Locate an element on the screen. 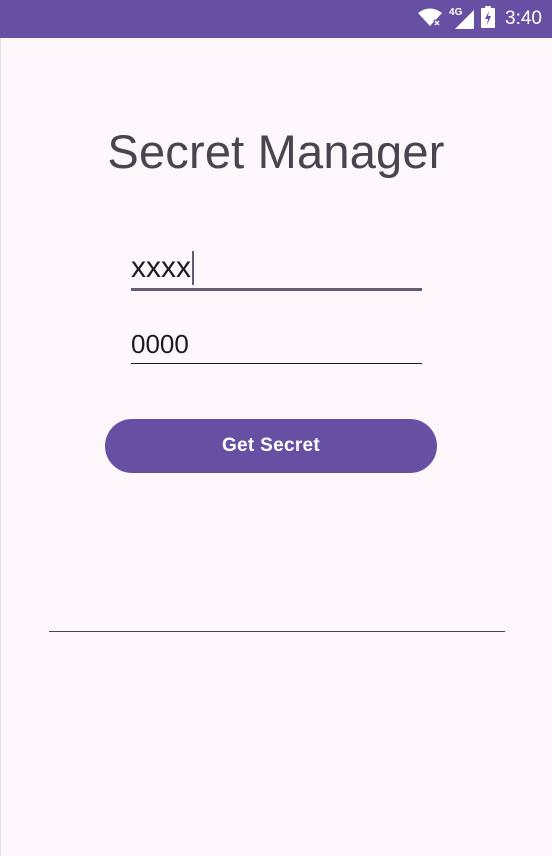  pin-field: 0000 is located at coordinates (276, 345).